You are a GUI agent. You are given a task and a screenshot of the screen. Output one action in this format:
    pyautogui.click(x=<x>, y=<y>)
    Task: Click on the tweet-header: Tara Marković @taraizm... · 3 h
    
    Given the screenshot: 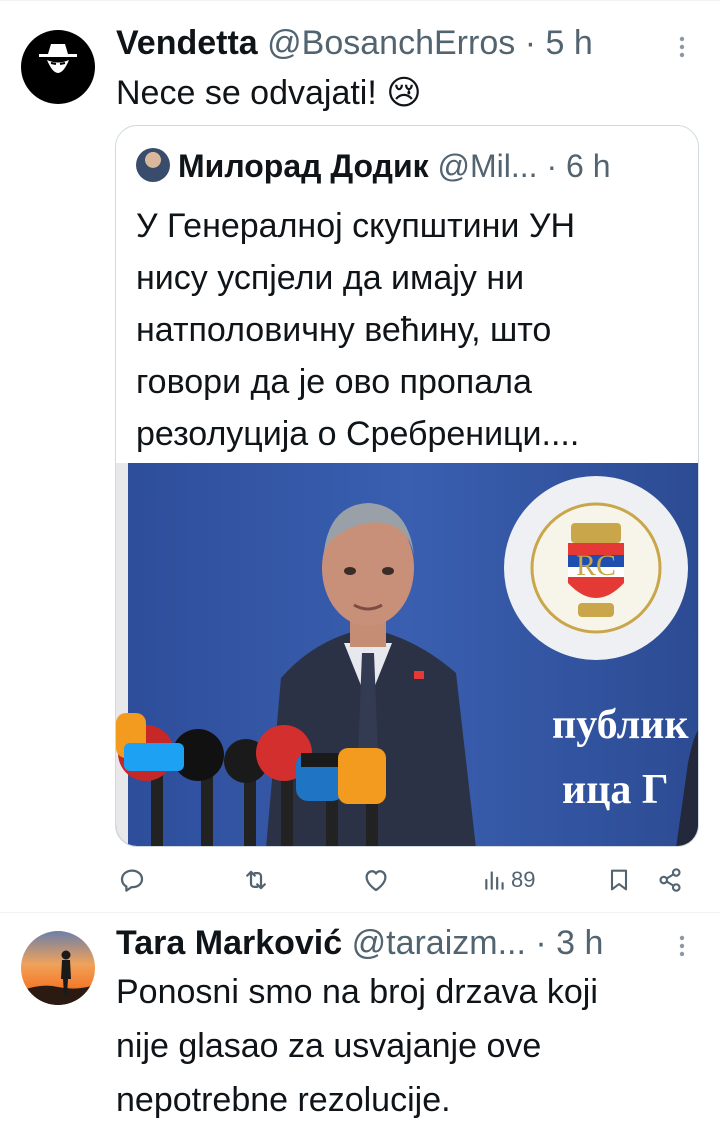 What is the action you would take?
    pyautogui.click(x=359, y=943)
    